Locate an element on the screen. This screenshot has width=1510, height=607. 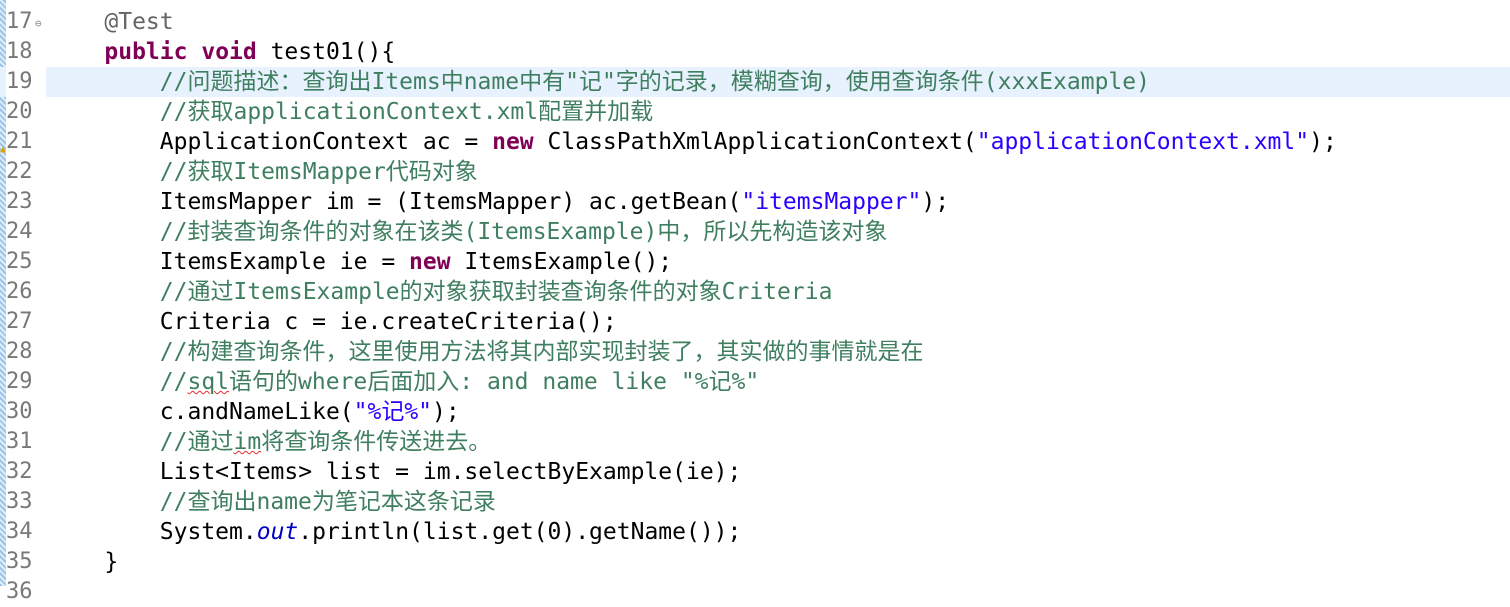
code-token: ClassPathXmlApplicationContext( is located at coordinates (755, 142).